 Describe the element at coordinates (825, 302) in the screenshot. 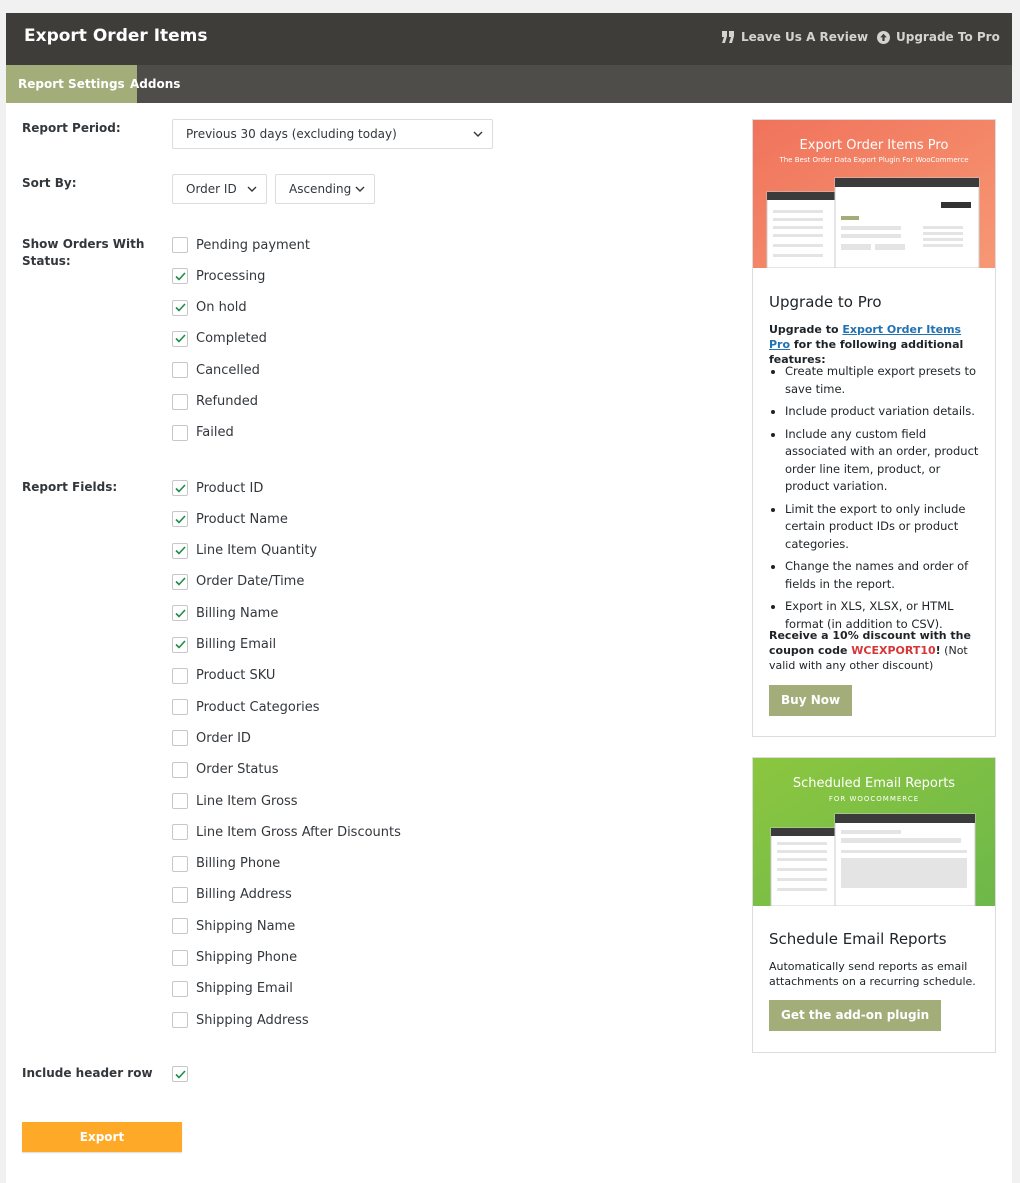

I see `upgrade-pro-heading: Upgrade to Pro` at that location.